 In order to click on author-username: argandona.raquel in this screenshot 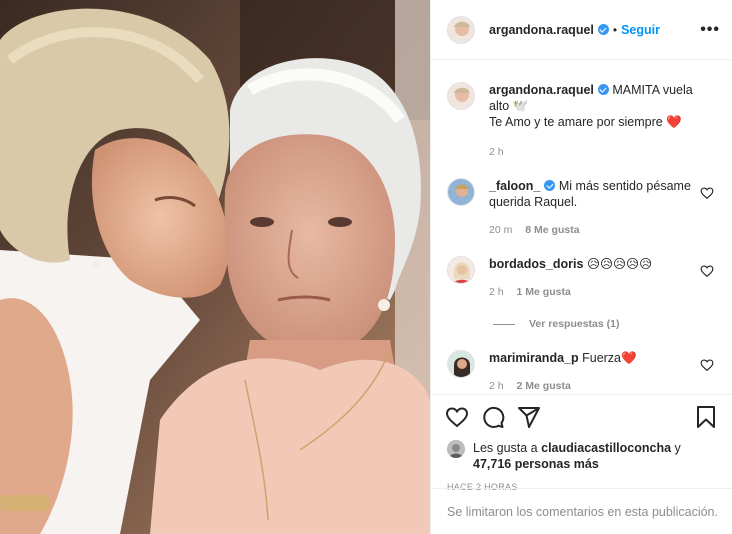, I will do `click(541, 30)`.